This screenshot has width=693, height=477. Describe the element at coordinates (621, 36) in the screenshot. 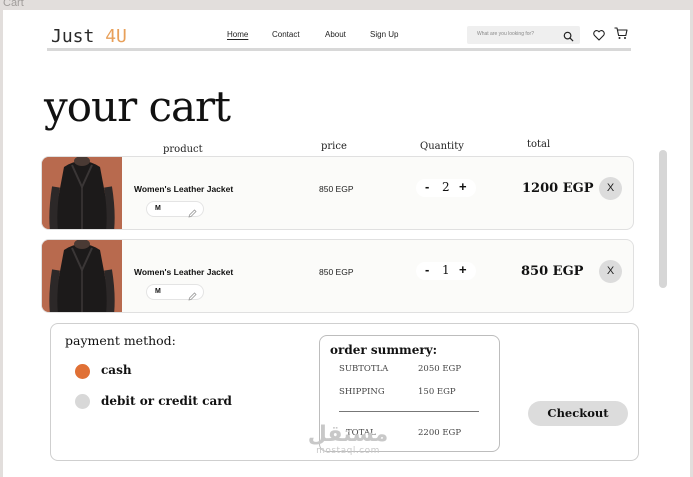

I see `cart-icon` at that location.